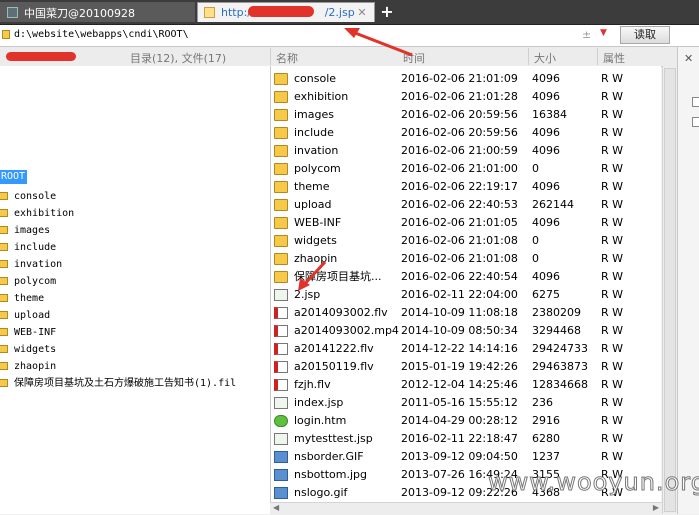  I want to click on annotation-arrow, so click(381, 43).